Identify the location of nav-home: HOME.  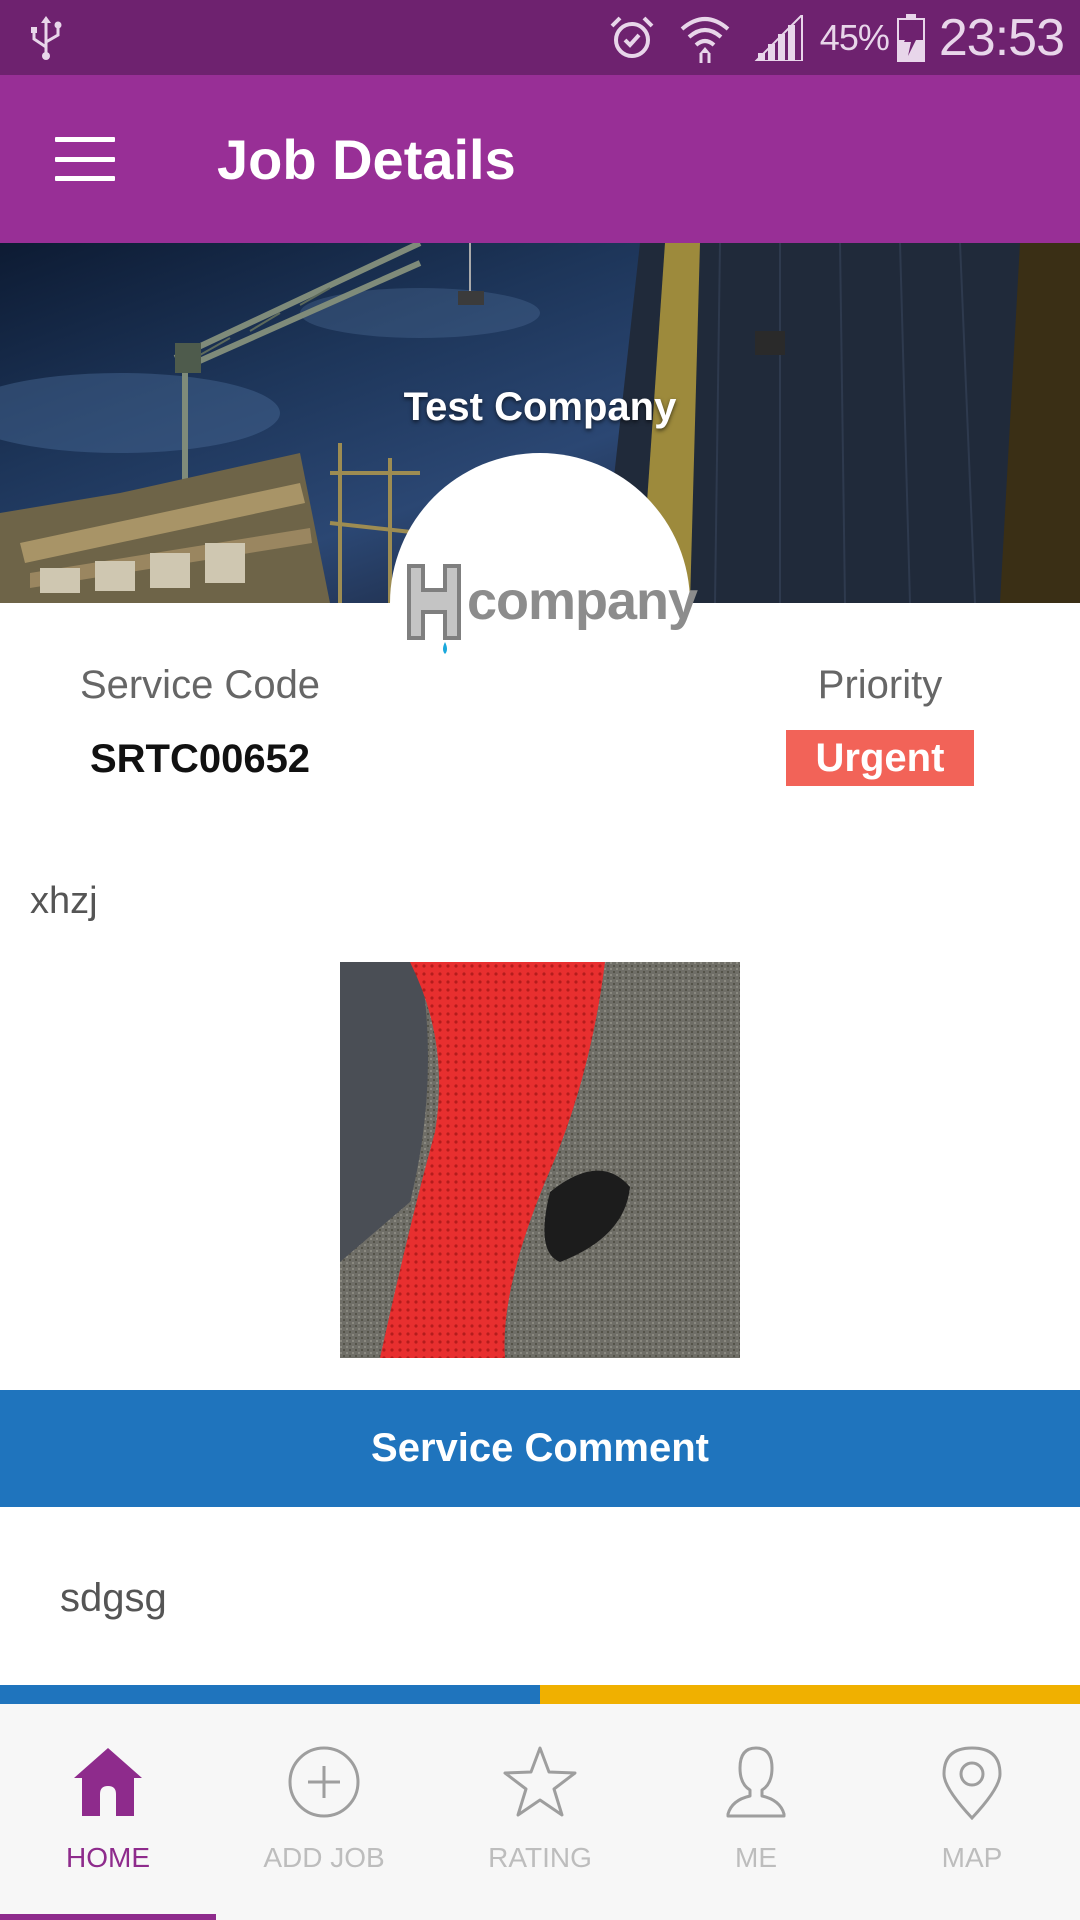
(108, 1812).